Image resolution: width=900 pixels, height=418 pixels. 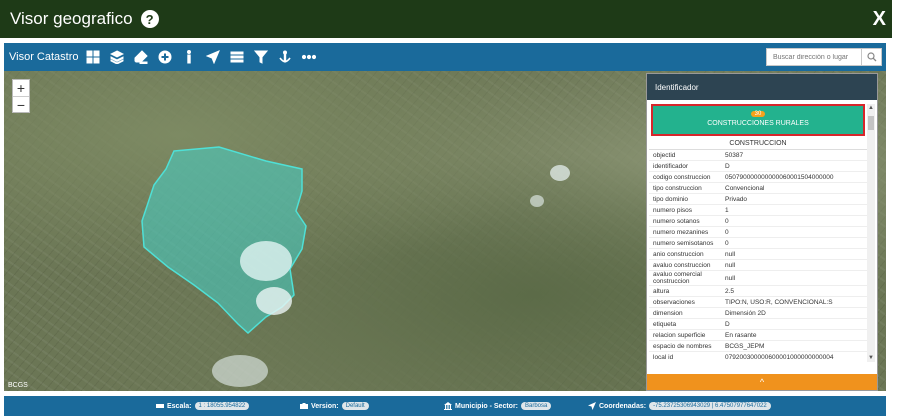 What do you see at coordinates (758, 291) in the screenshot?
I see `attribute-row: altura 2.5` at bounding box center [758, 291].